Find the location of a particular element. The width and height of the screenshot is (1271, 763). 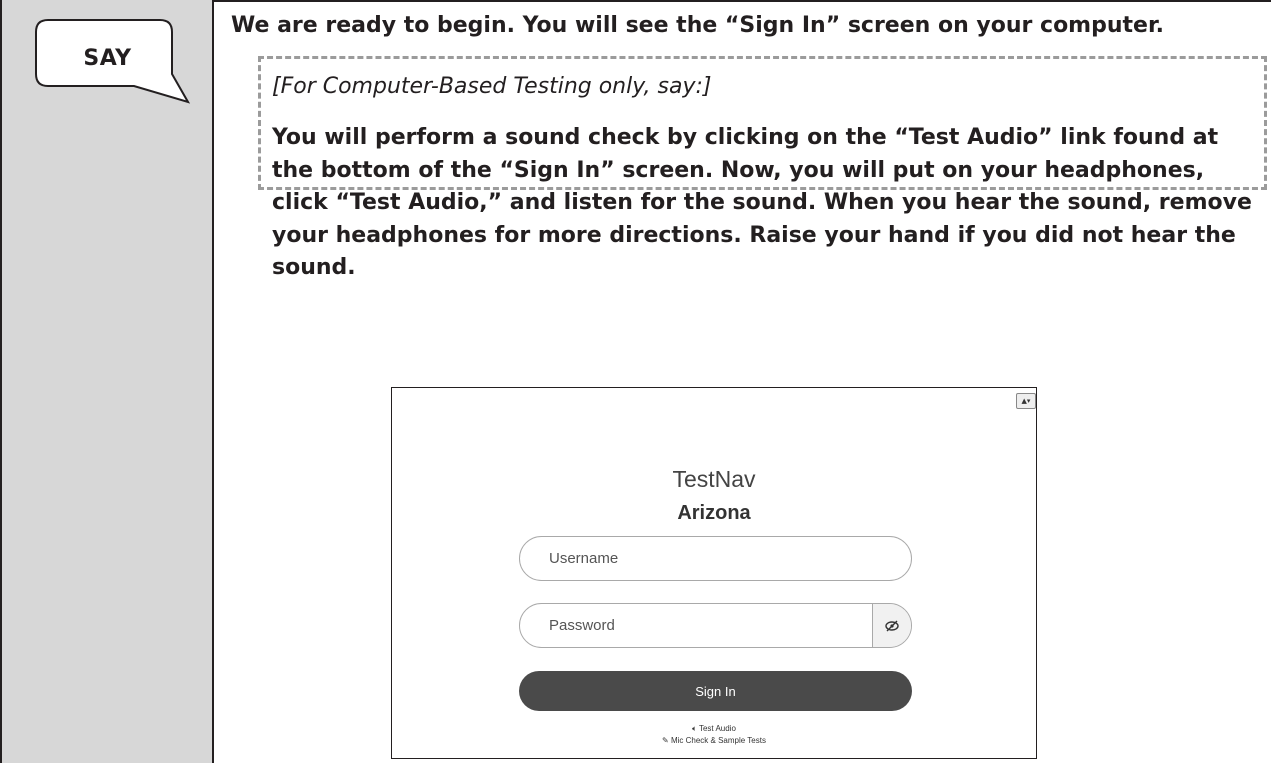

password-placeholder: Password is located at coordinates (582, 625).